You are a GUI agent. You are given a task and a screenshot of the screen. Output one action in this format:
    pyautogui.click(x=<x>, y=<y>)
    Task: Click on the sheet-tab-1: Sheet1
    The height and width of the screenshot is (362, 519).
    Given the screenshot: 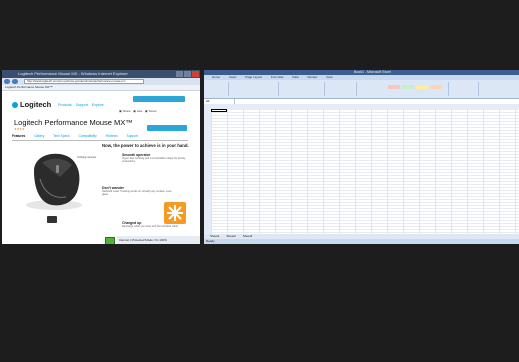 What is the action you would take?
    pyautogui.click(x=215, y=236)
    